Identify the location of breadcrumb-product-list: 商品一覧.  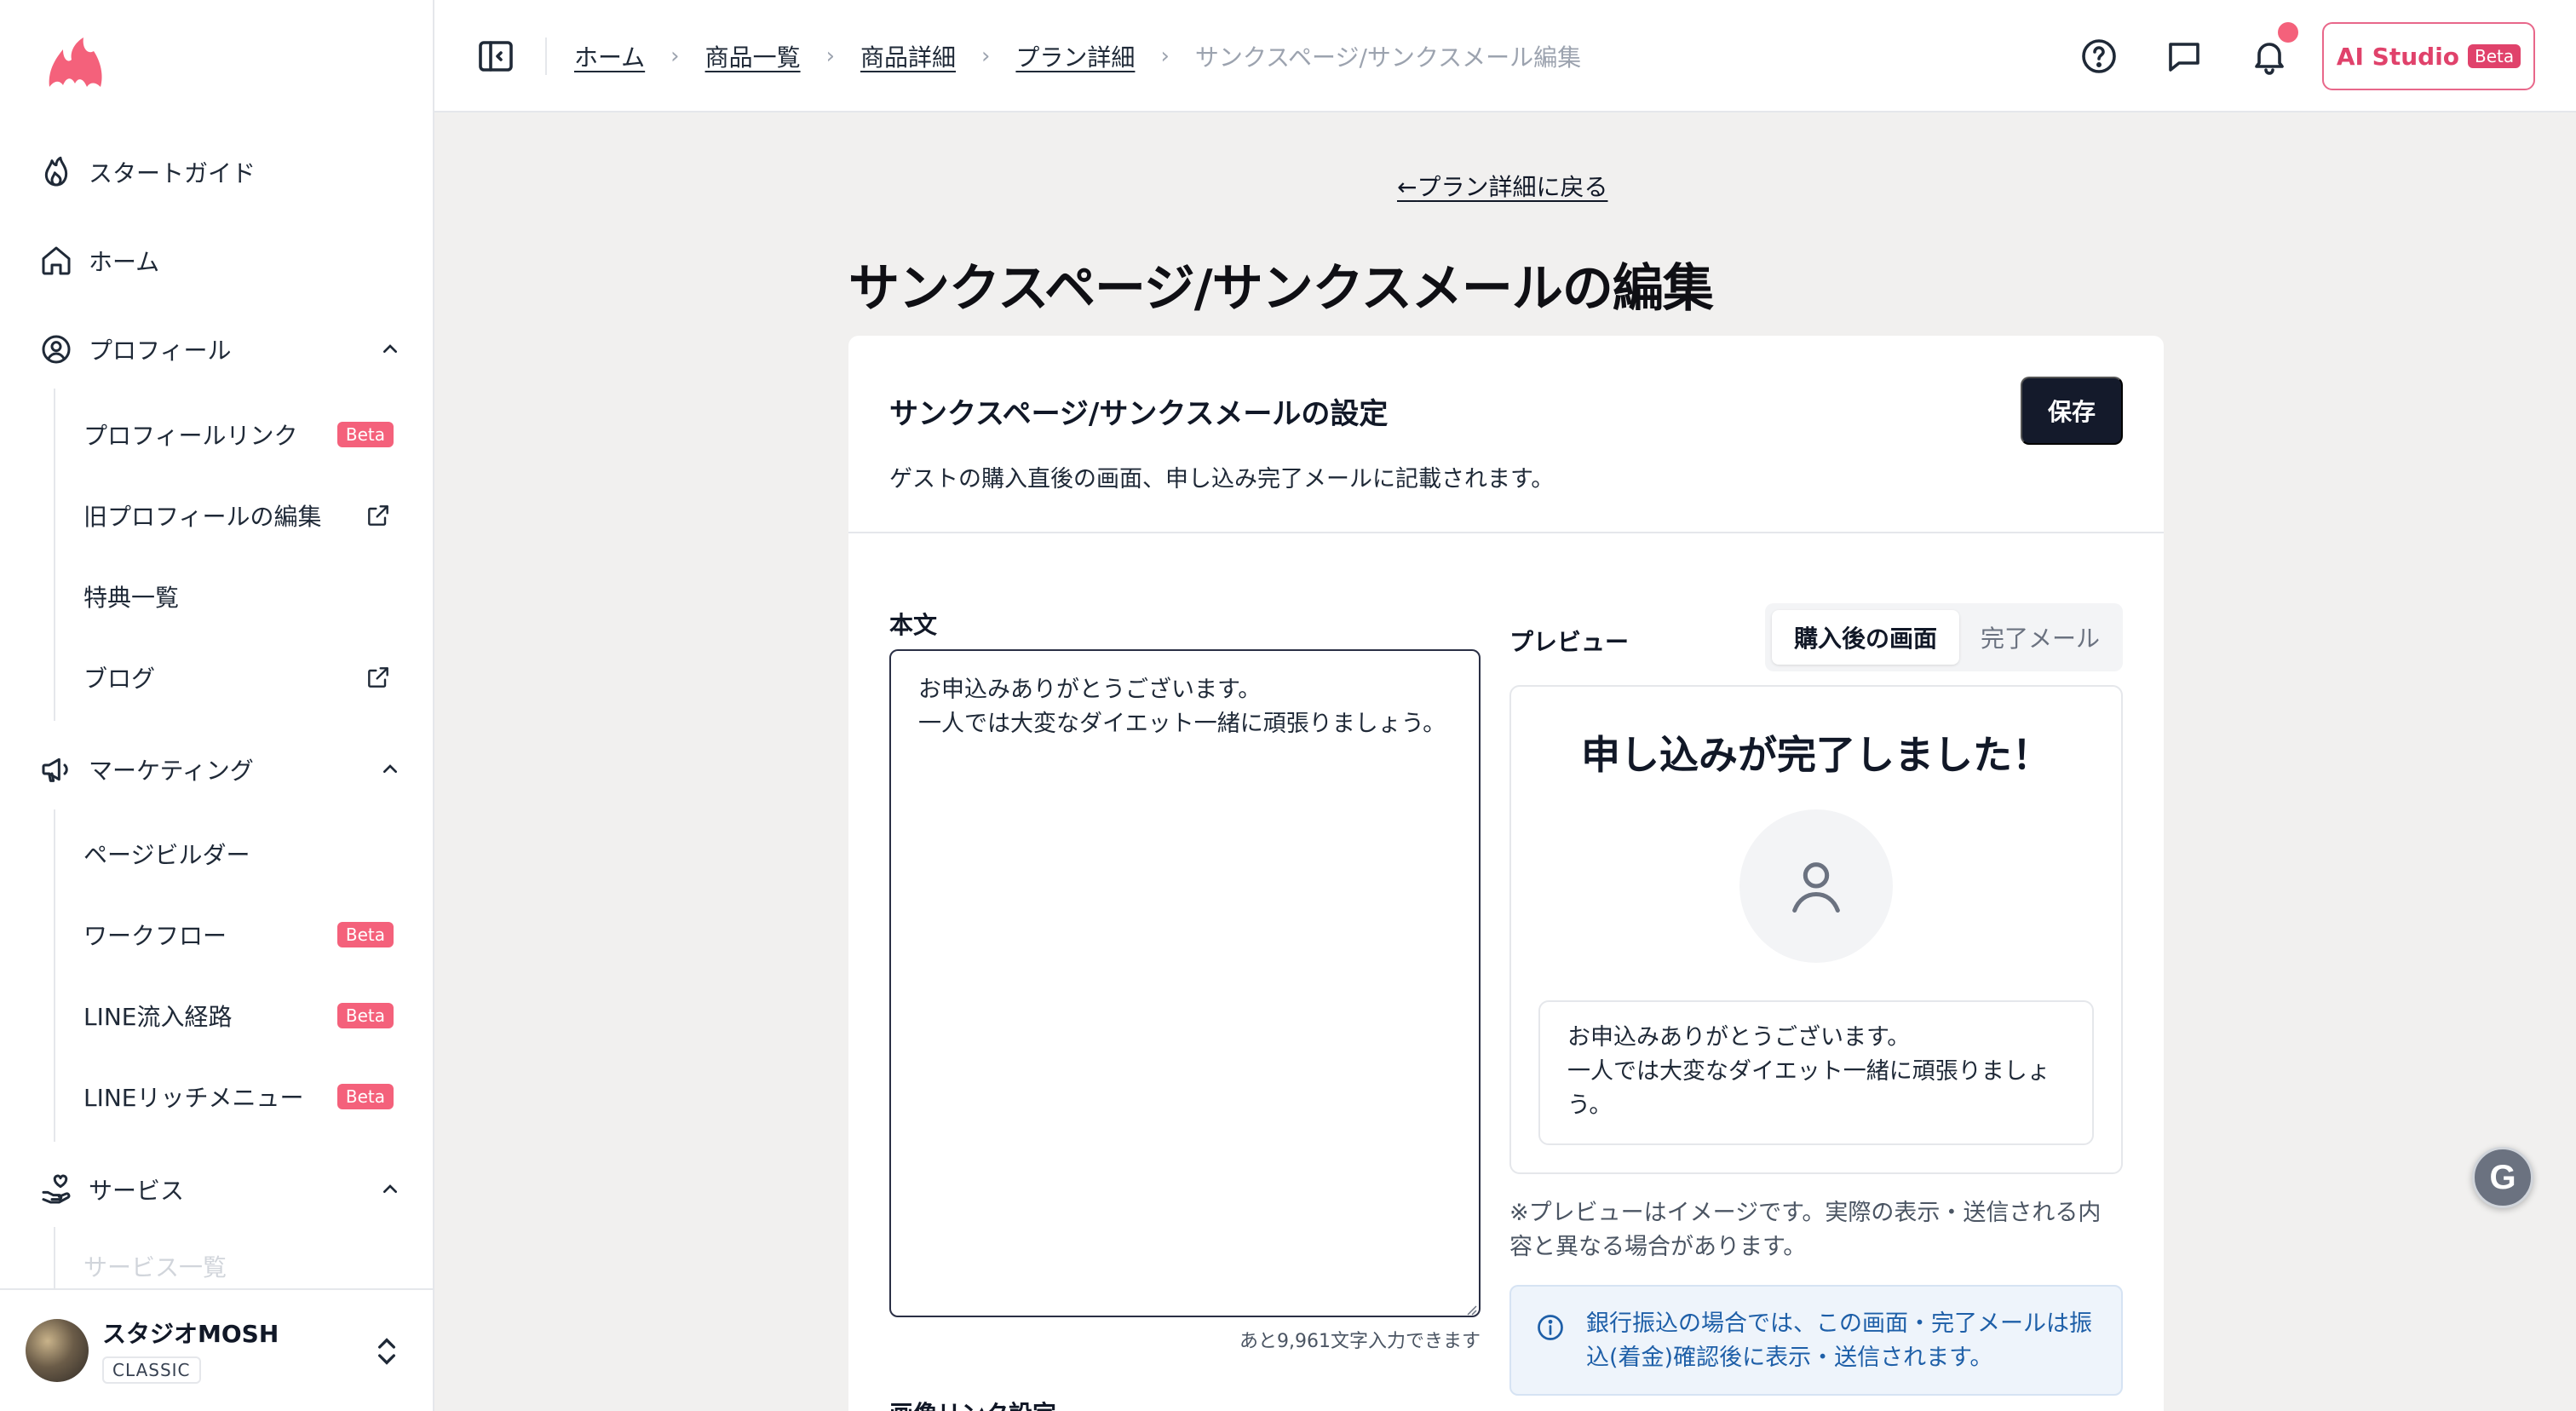
(753, 56).